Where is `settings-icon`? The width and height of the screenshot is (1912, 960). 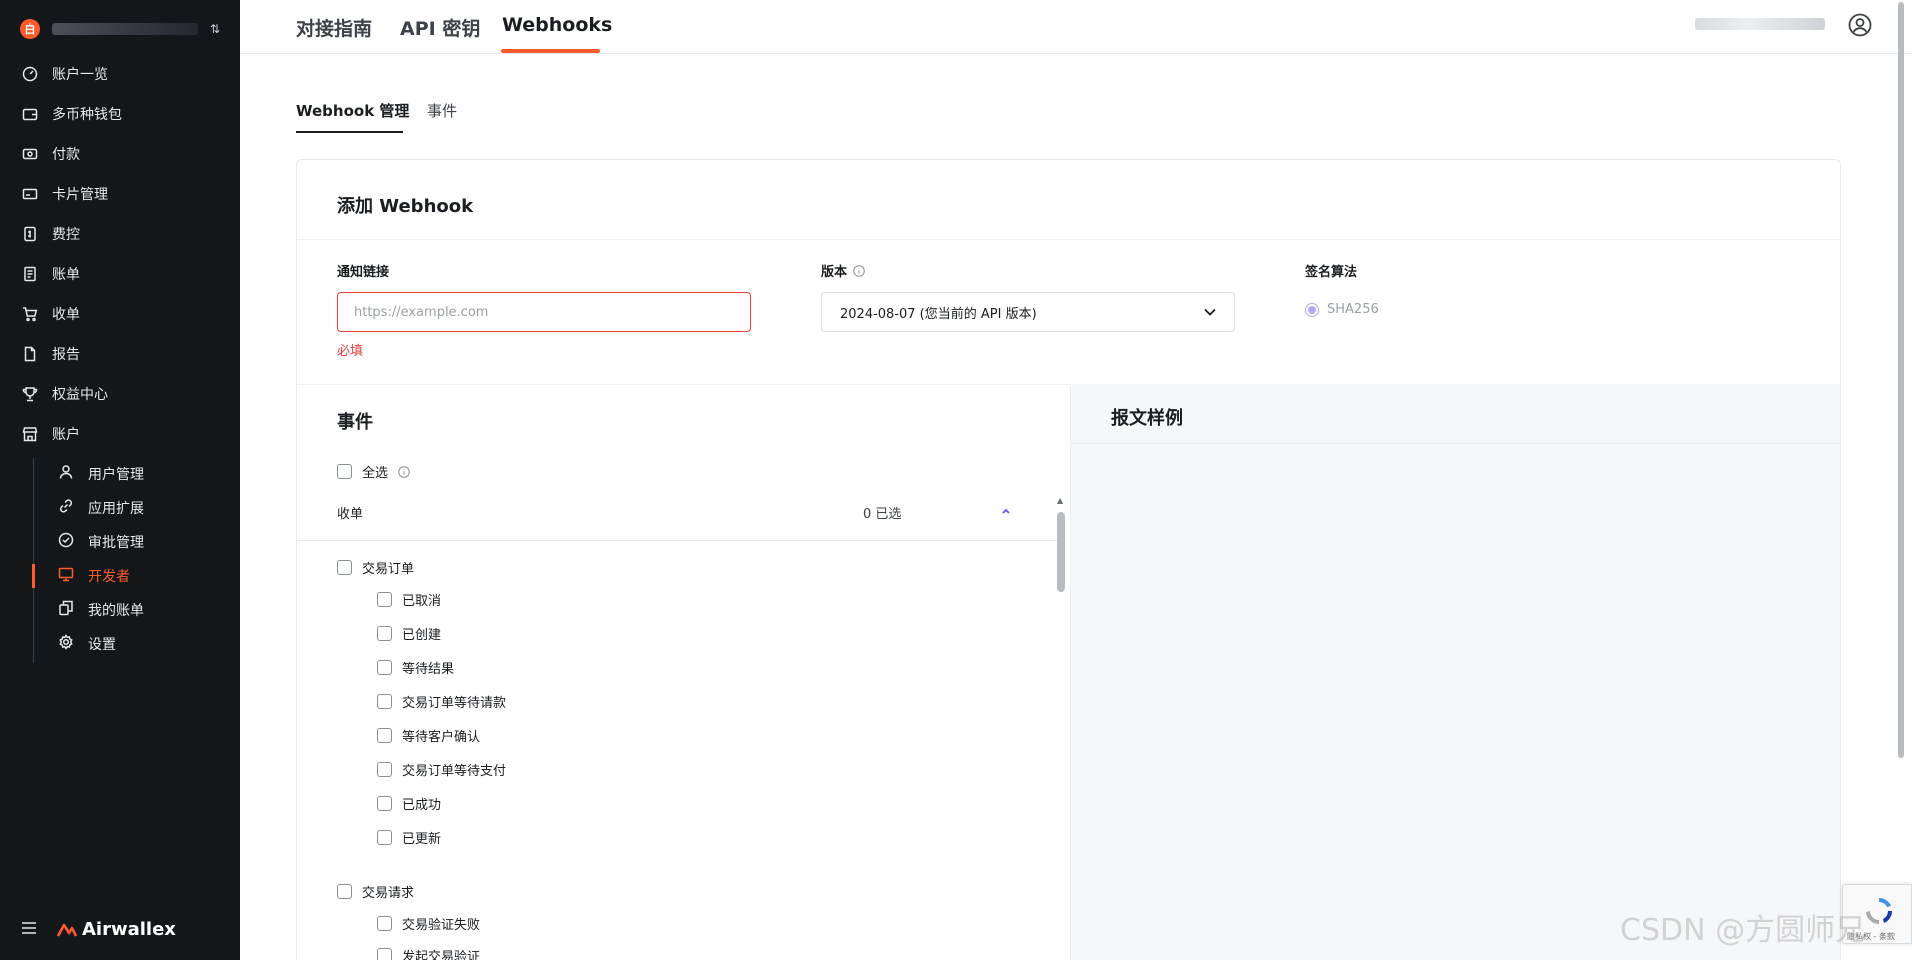 settings-icon is located at coordinates (66, 644).